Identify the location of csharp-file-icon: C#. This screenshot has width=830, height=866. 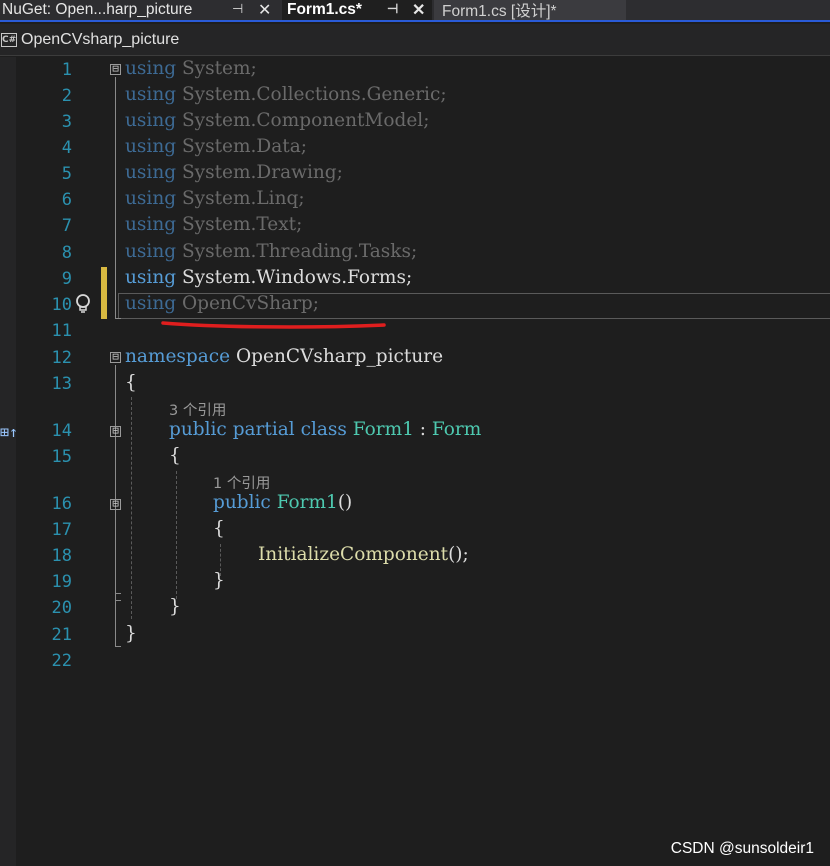
(9, 39).